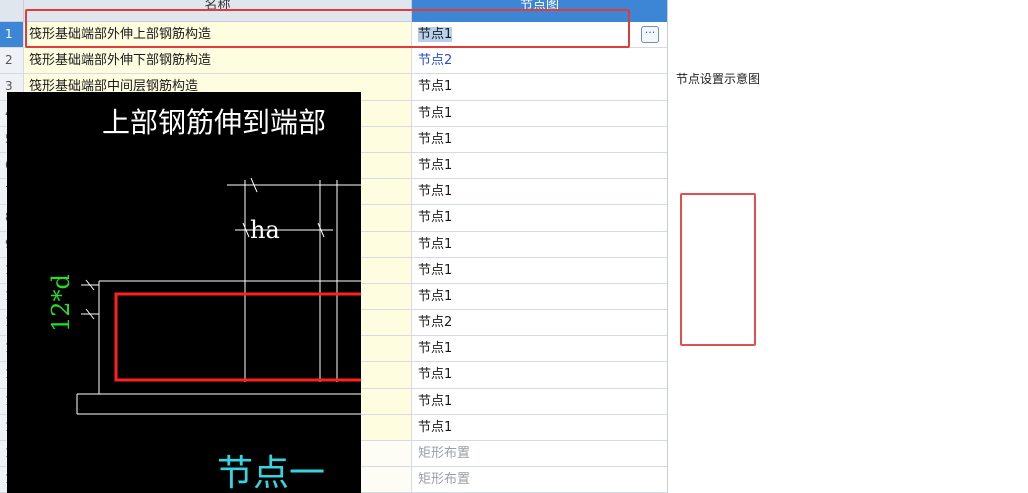  Describe the element at coordinates (214, 122) in the screenshot. I see `diagram-heading: 上部钢筋伸到端部` at that location.